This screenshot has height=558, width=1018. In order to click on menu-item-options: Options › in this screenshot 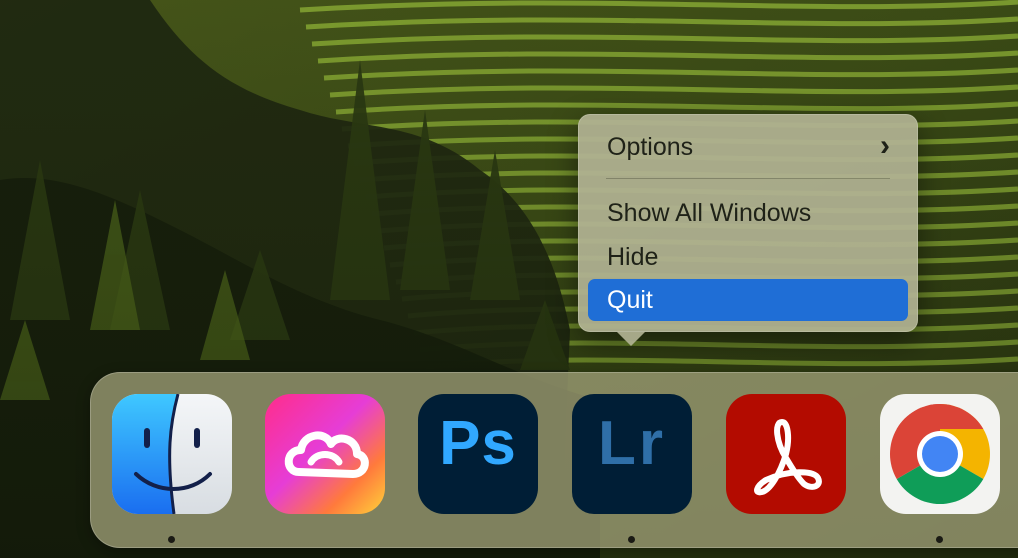, I will do `click(748, 147)`.